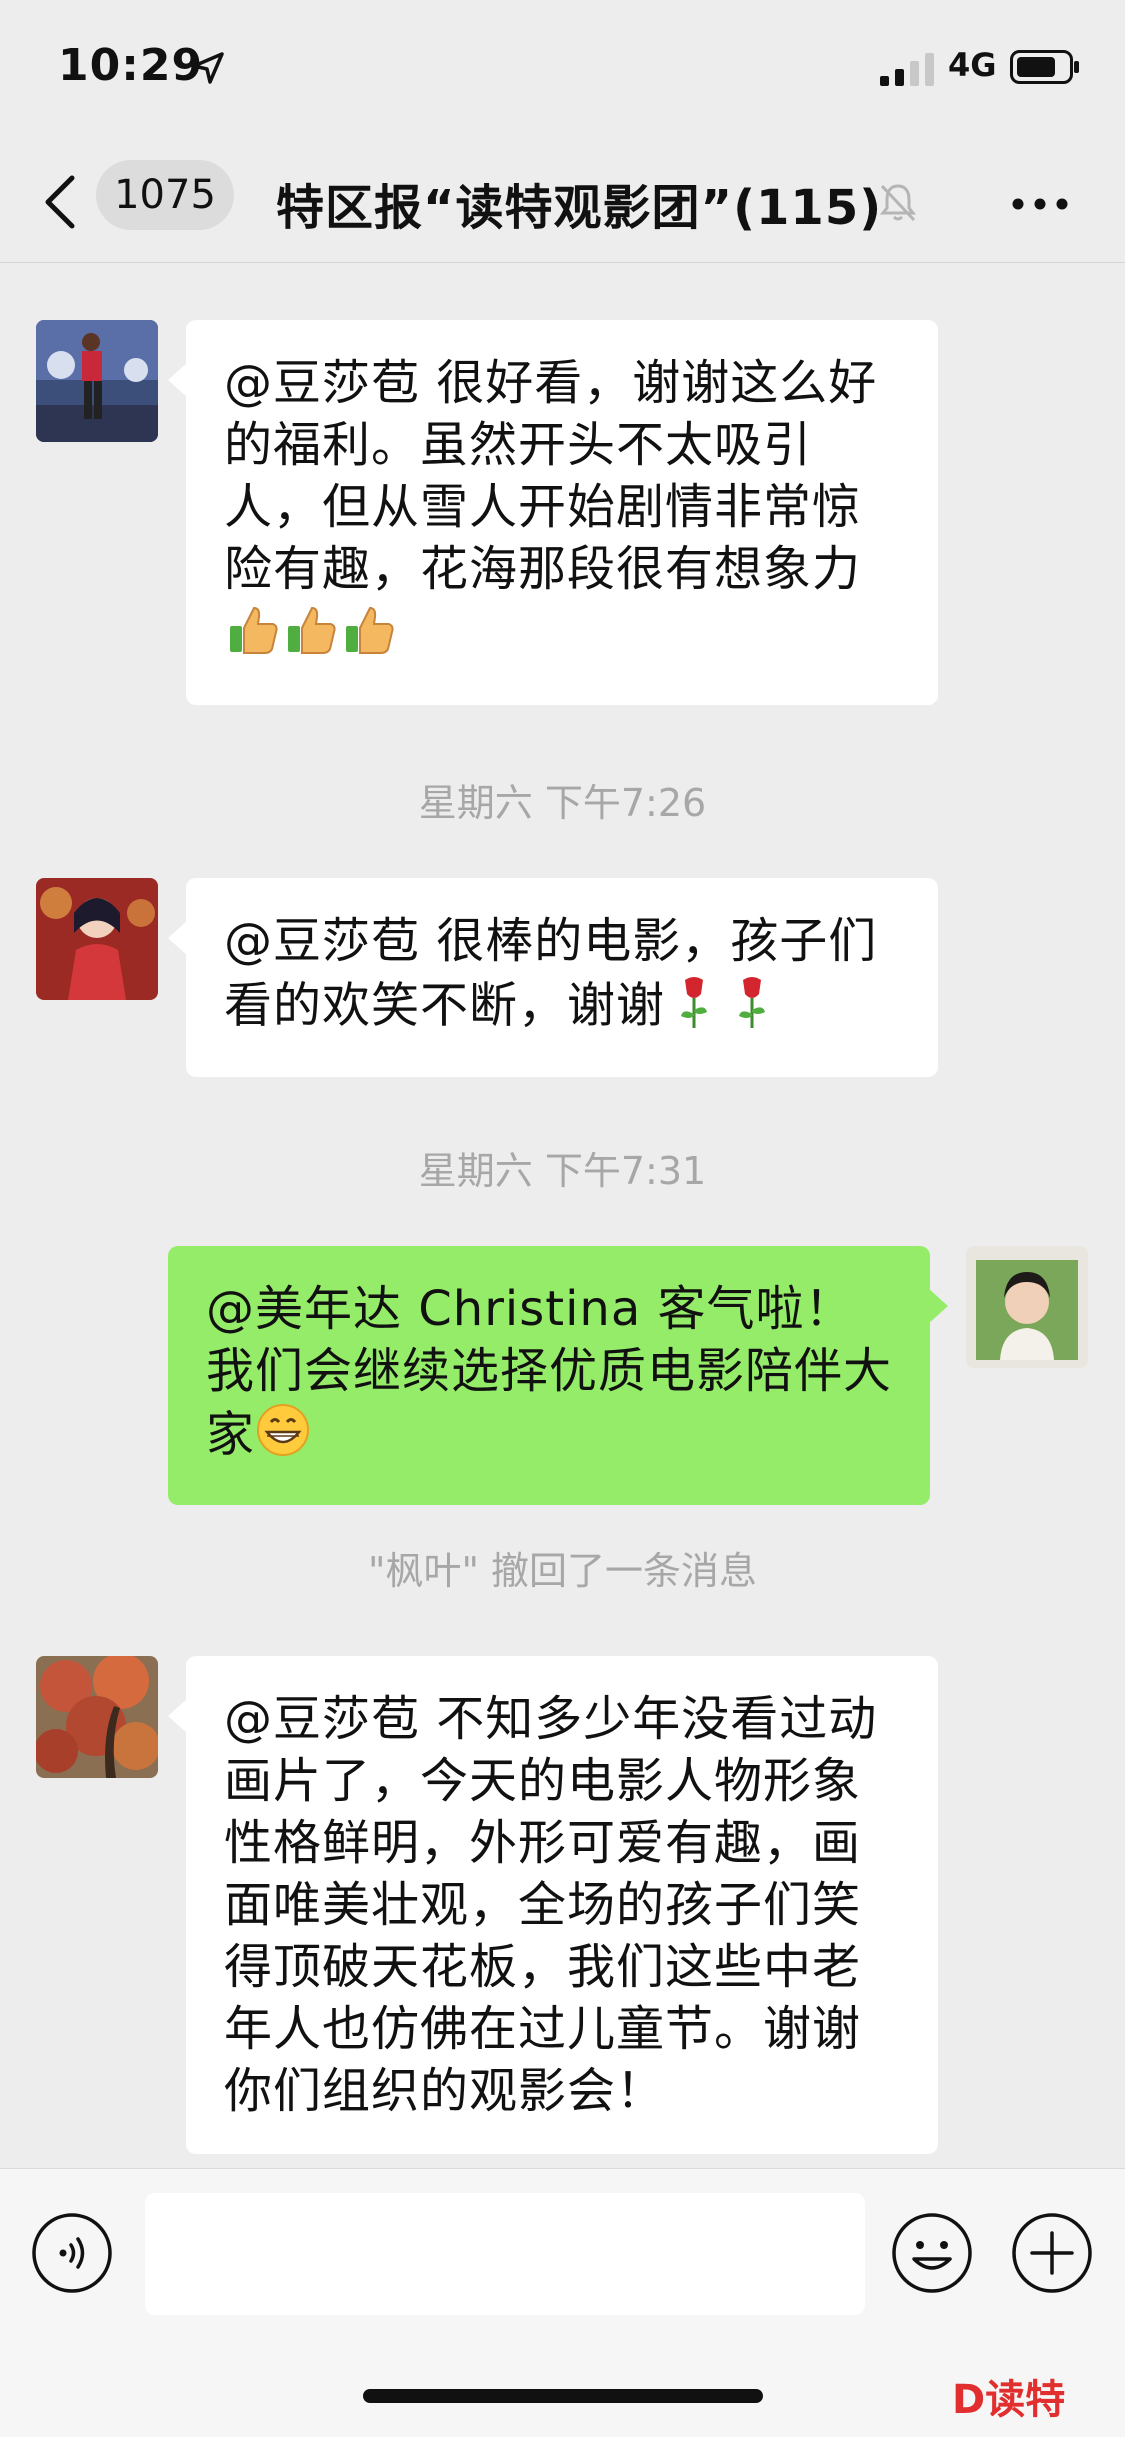 The width and height of the screenshot is (1125, 2437). What do you see at coordinates (898, 203) in the screenshot?
I see `mute-bell-icon` at bounding box center [898, 203].